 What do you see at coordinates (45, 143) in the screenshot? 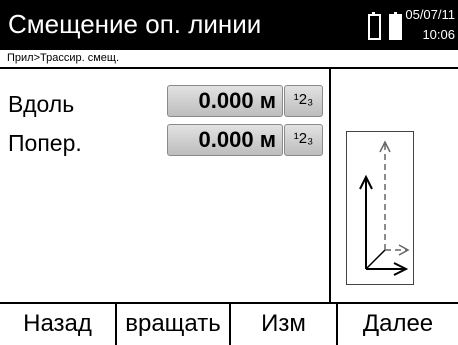
I see `across-label: Попер.` at bounding box center [45, 143].